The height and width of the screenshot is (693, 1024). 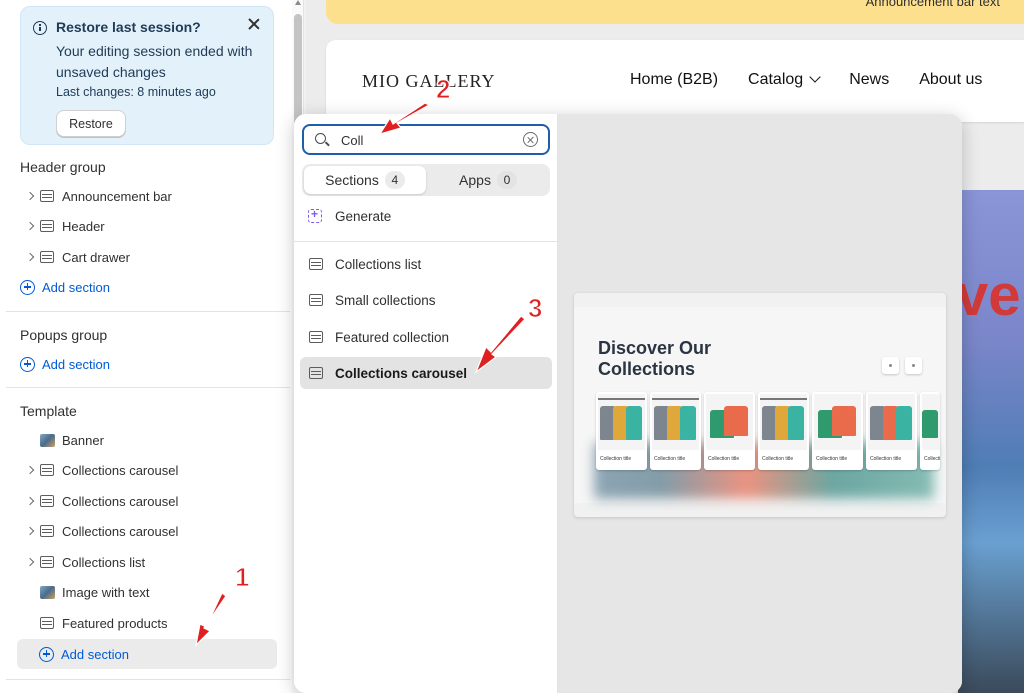 I want to click on tab-sections: Sections 4, so click(x=365, y=180).